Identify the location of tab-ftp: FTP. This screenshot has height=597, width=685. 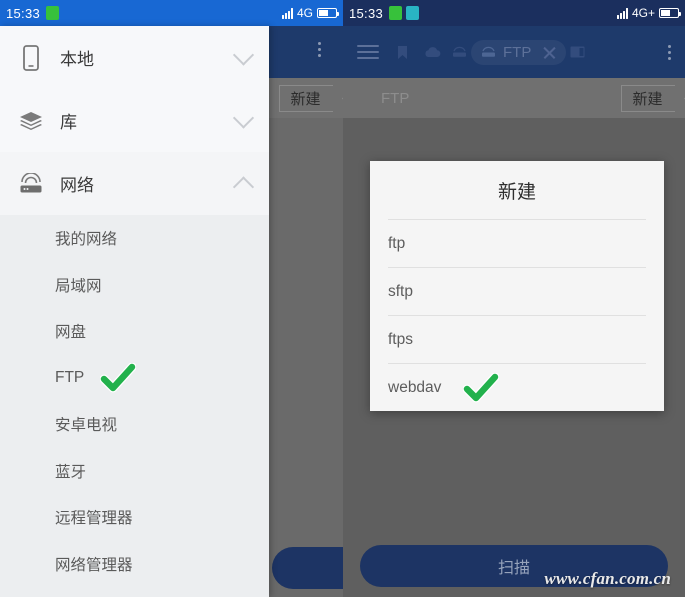
(519, 52).